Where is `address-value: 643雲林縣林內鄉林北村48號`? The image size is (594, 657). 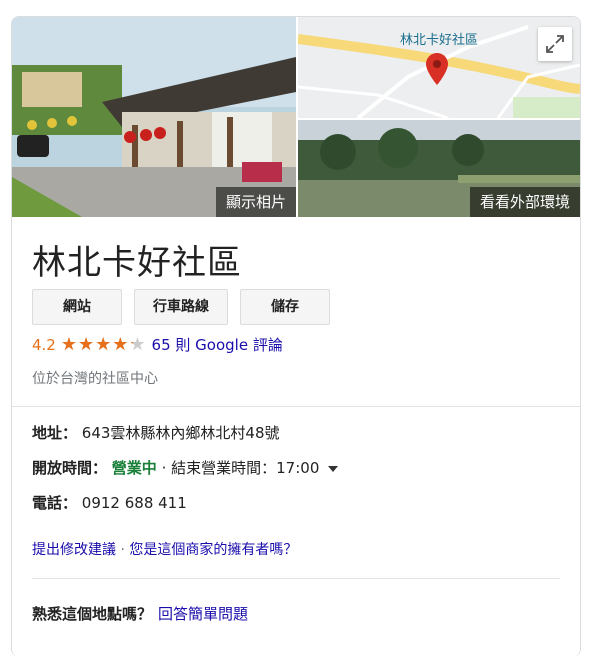 address-value: 643雲林縣林內鄉林北村48號 is located at coordinates (181, 433).